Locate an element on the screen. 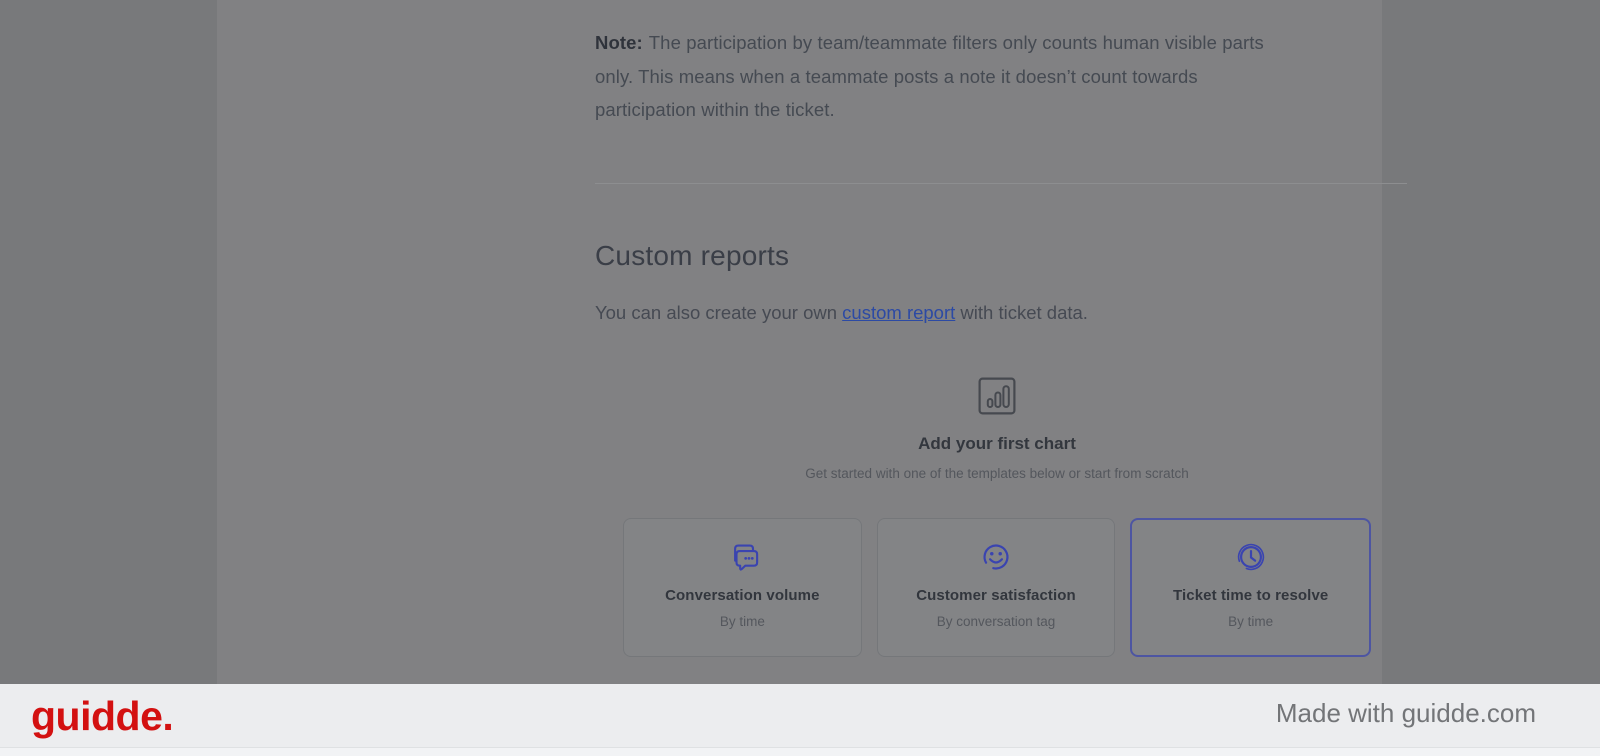 The image size is (1600, 756). bar-chart-icon is located at coordinates (997, 396).